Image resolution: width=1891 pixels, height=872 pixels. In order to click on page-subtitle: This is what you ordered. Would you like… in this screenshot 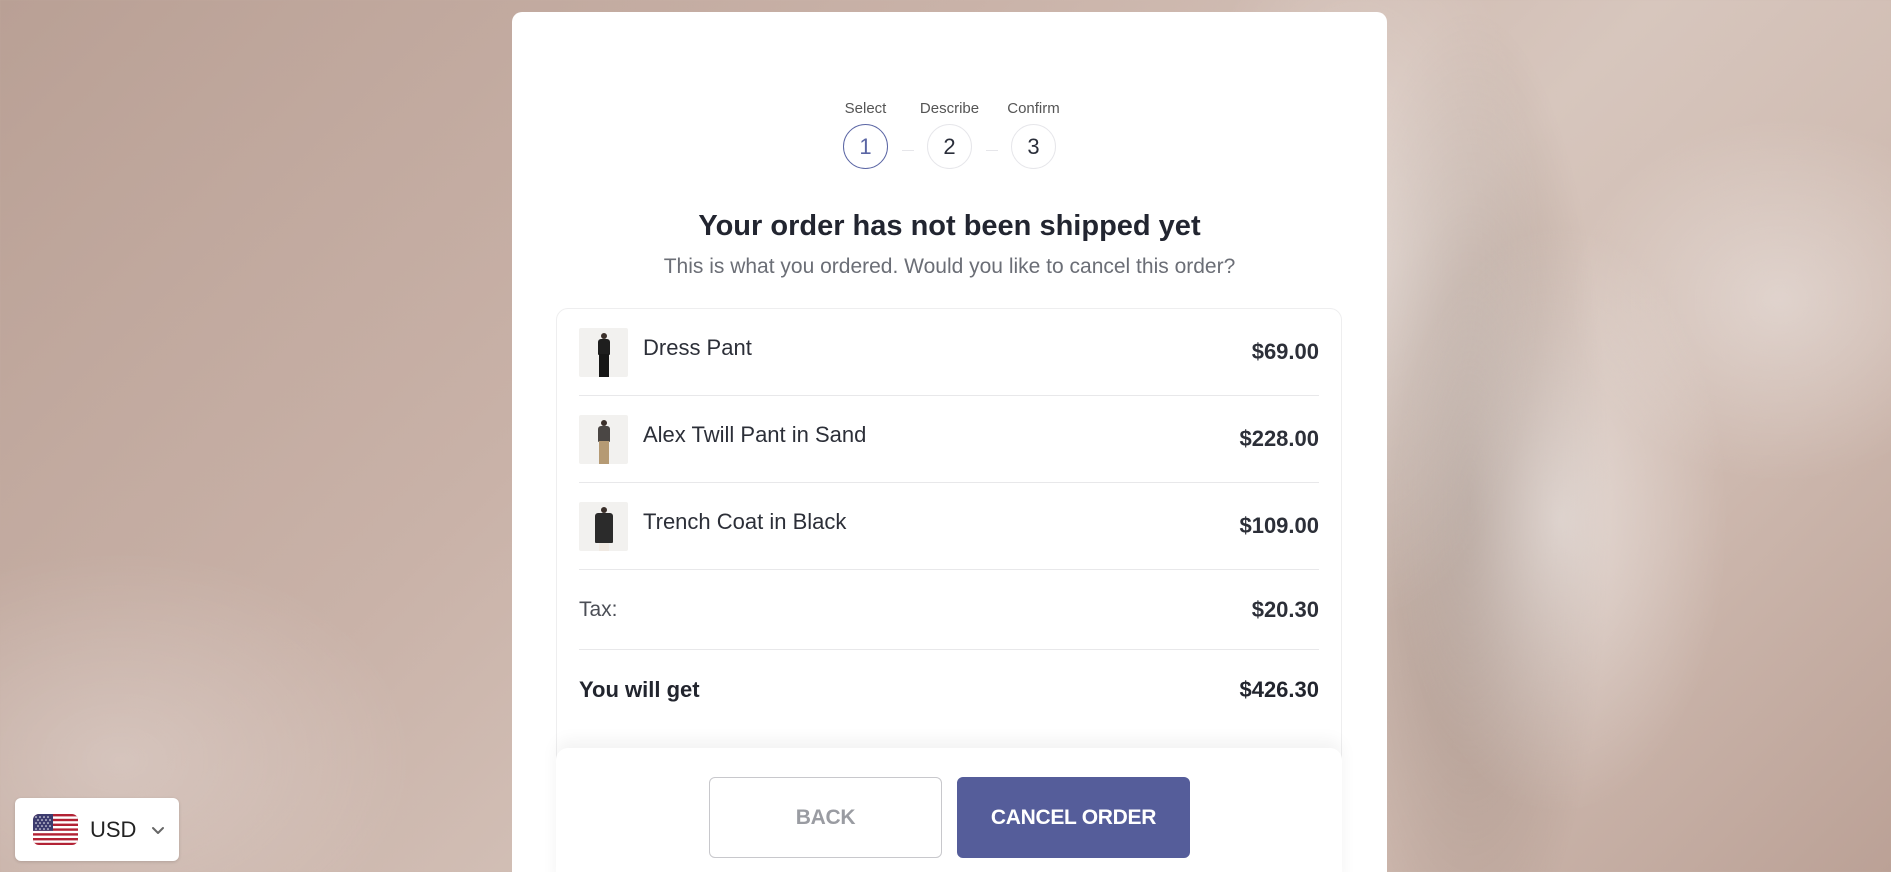, I will do `click(949, 266)`.